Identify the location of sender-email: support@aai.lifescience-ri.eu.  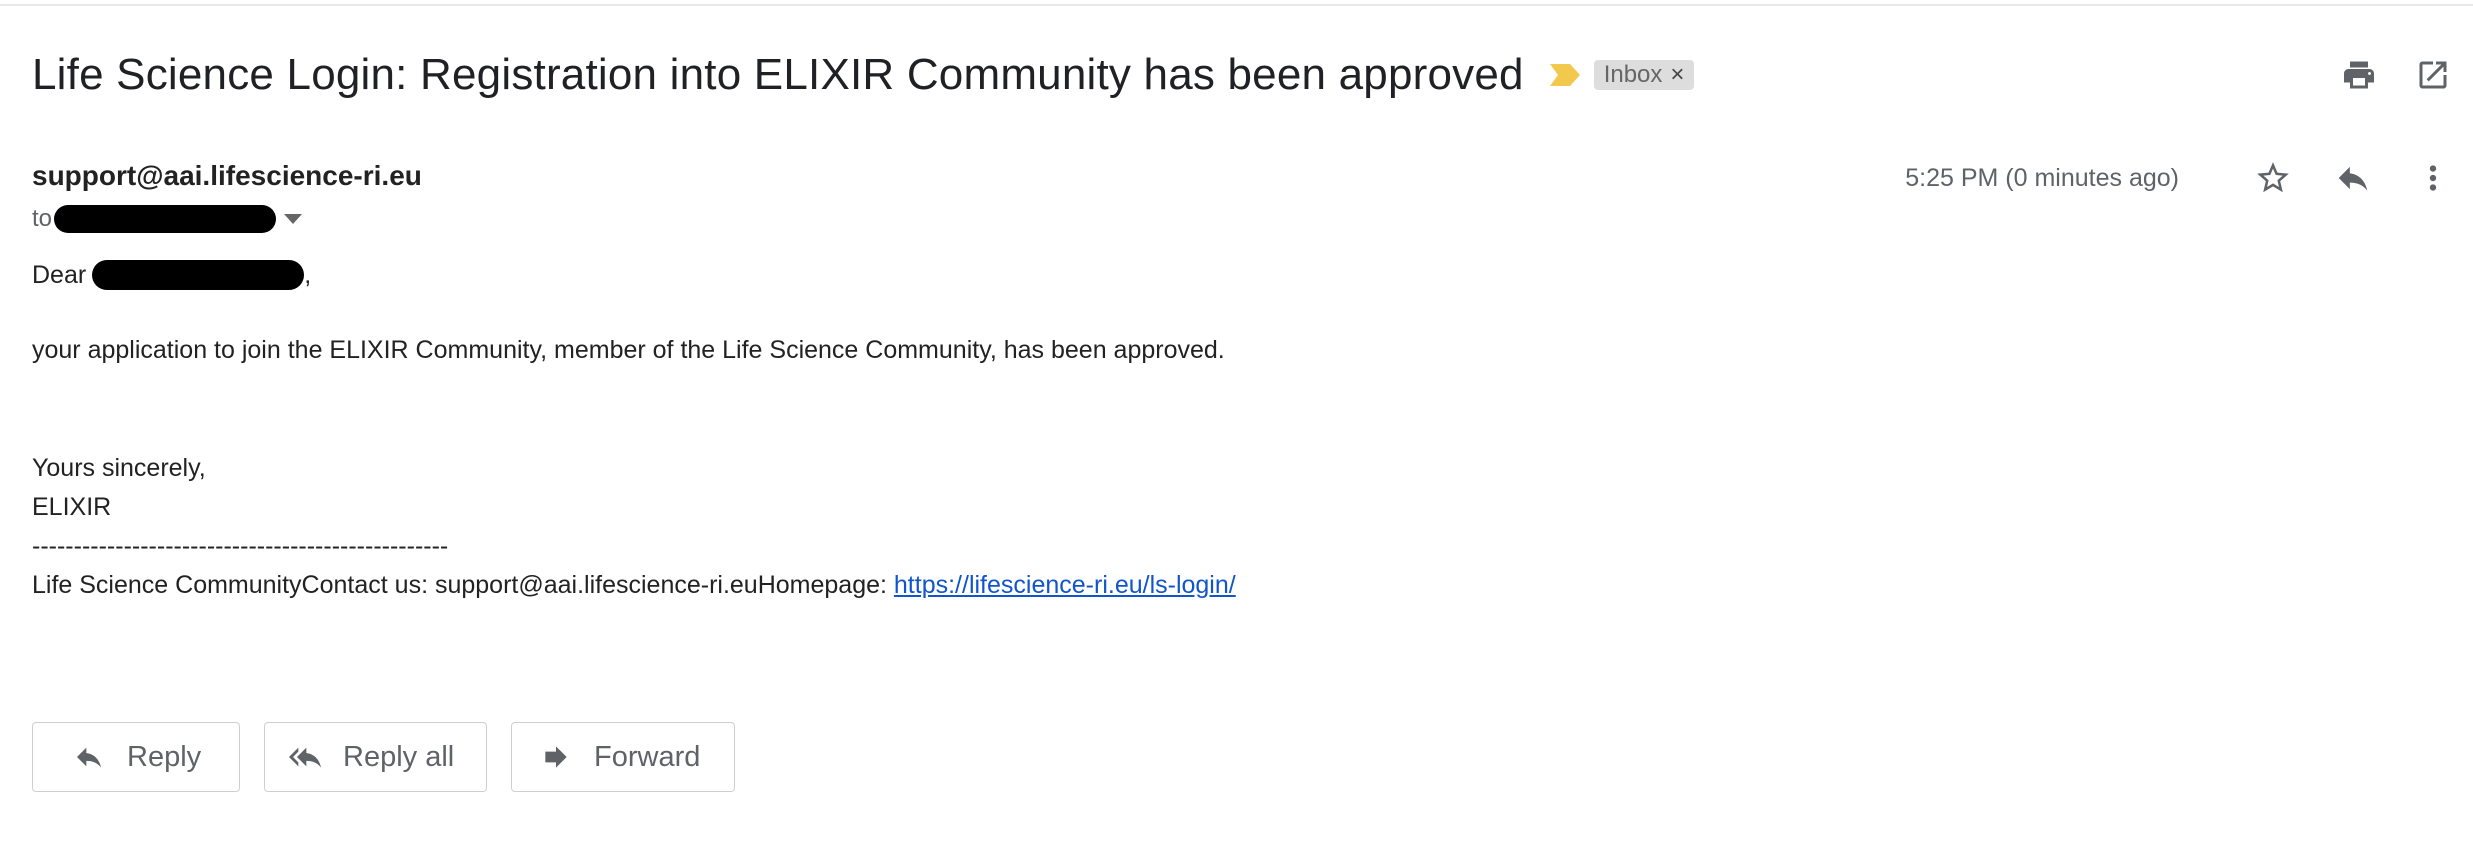
(227, 176).